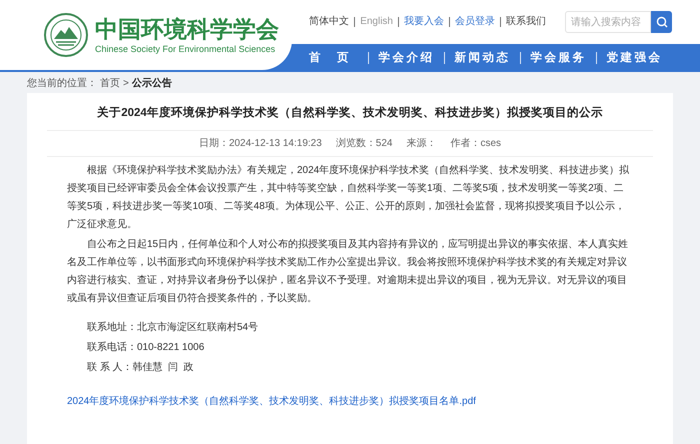 Image resolution: width=700 pixels, height=444 pixels. Describe the element at coordinates (376, 22) in the screenshot. I see `top-link: English` at that location.